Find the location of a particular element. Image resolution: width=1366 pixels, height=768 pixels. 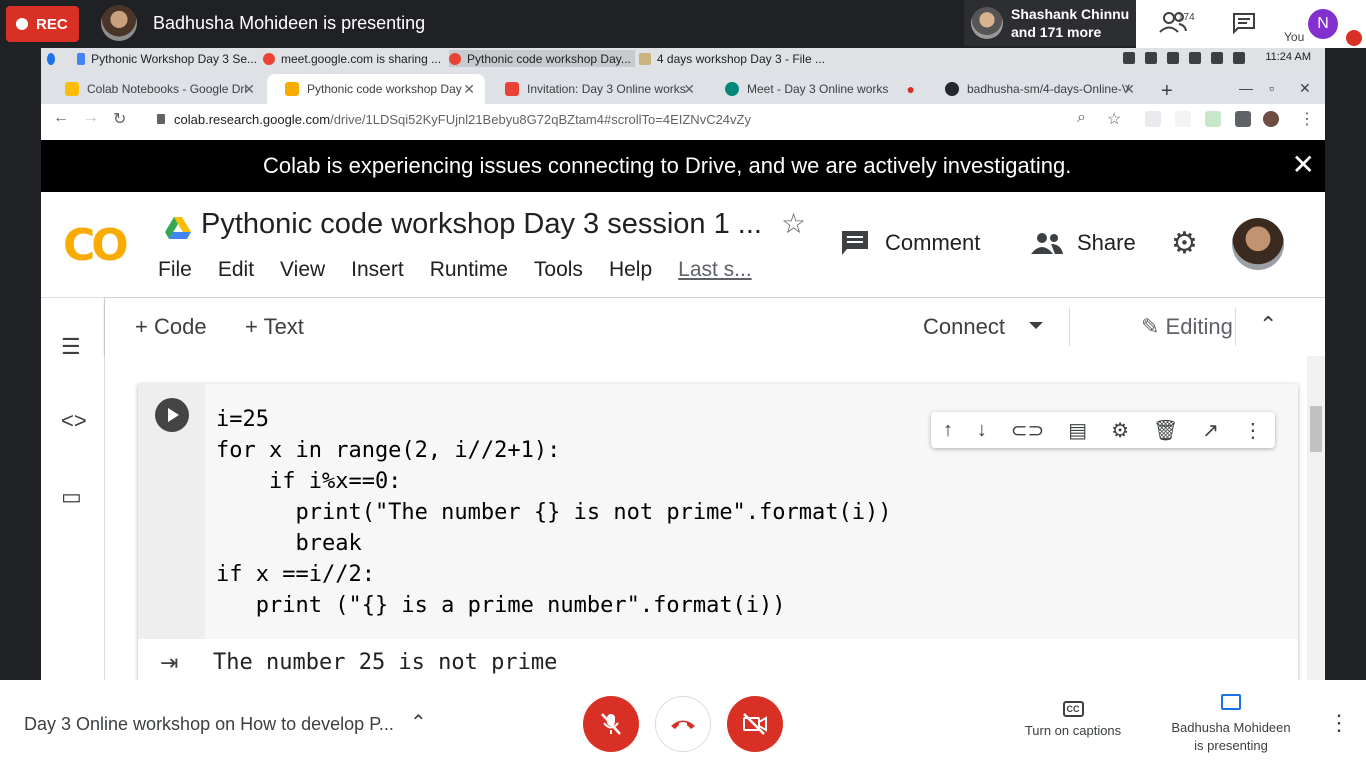

editing-label: Editing is located at coordinates (1199, 326).